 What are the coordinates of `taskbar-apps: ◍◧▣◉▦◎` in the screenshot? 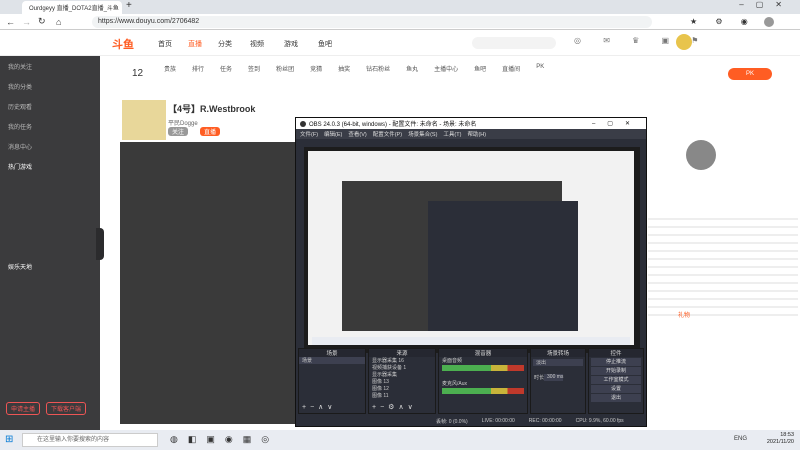 It's located at (224, 439).